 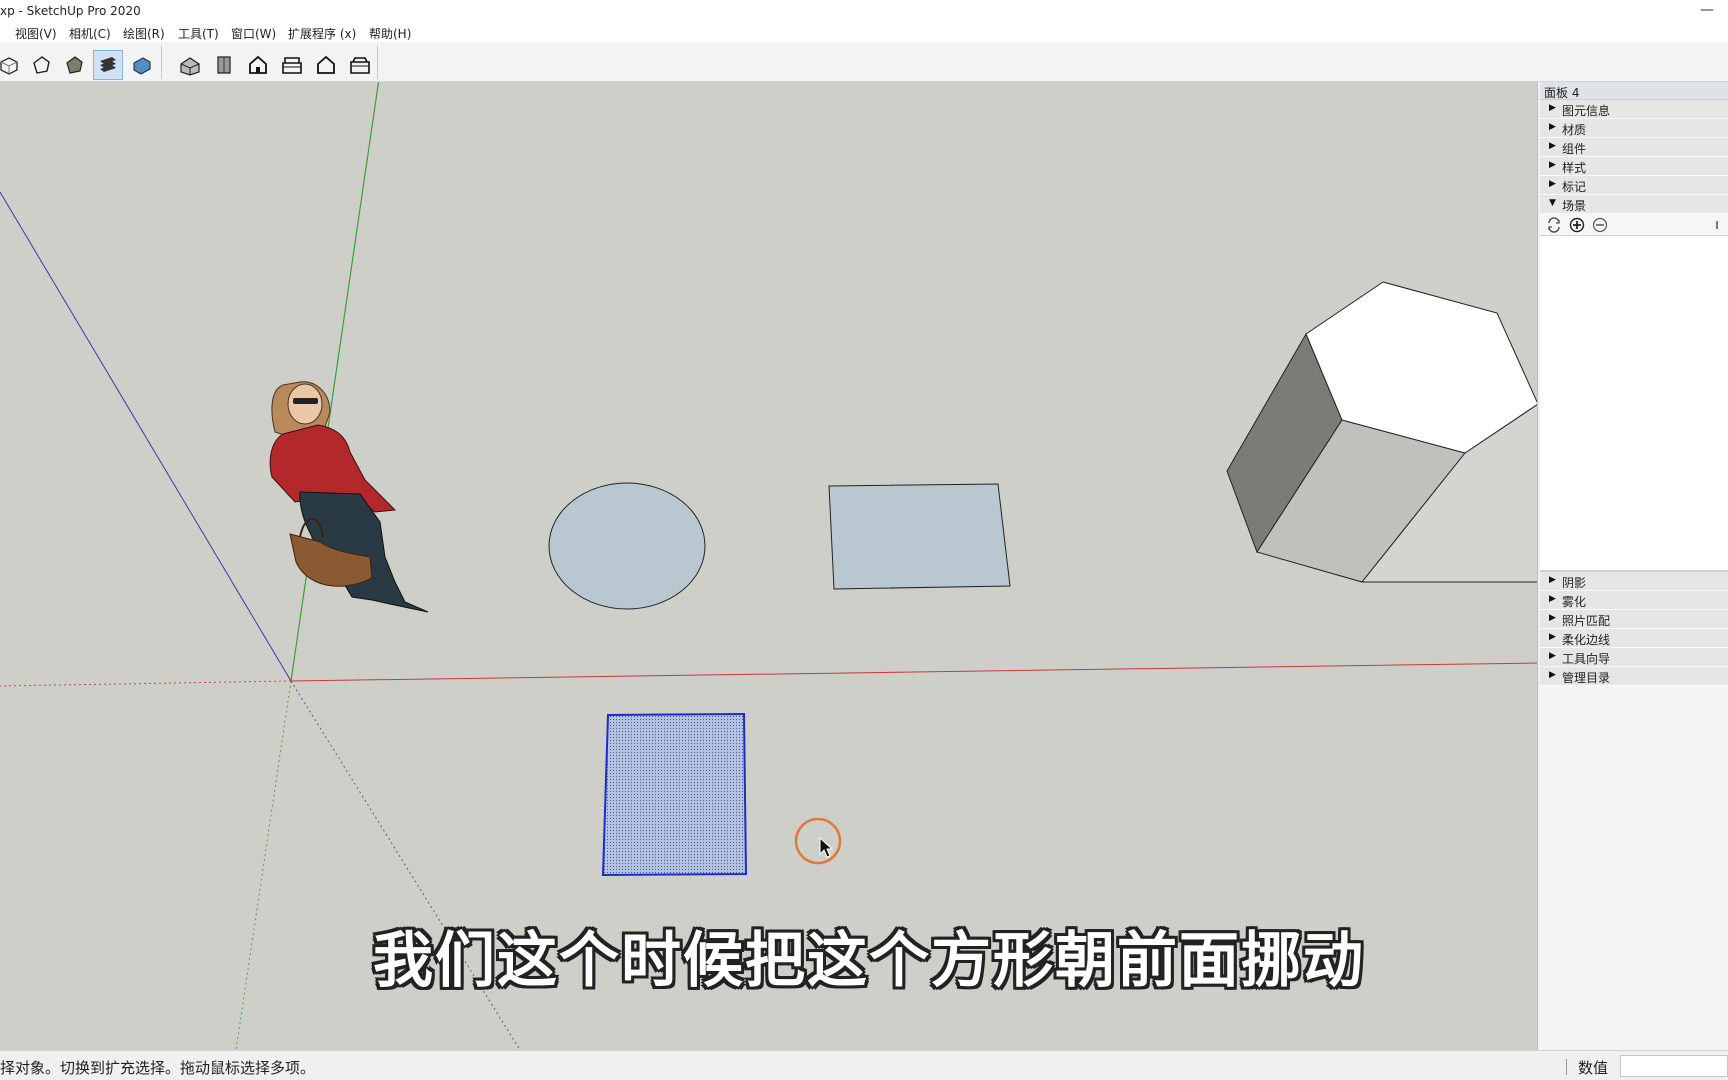 What do you see at coordinates (253, 33) in the screenshot?
I see `menu-window: 窗口(W)` at bounding box center [253, 33].